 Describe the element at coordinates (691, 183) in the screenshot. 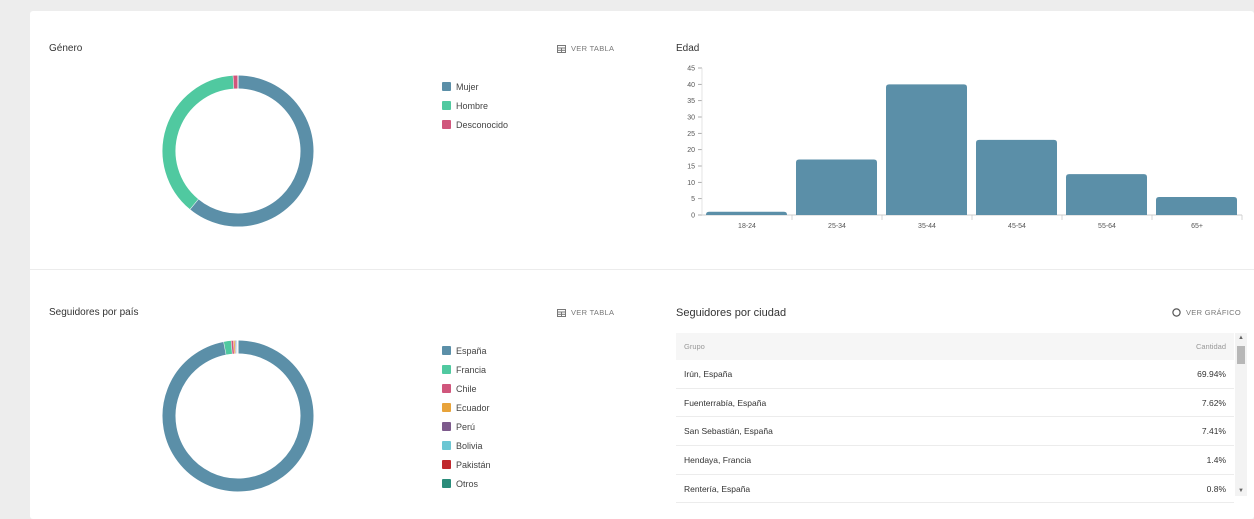

I see `y-tick-label: 10` at that location.